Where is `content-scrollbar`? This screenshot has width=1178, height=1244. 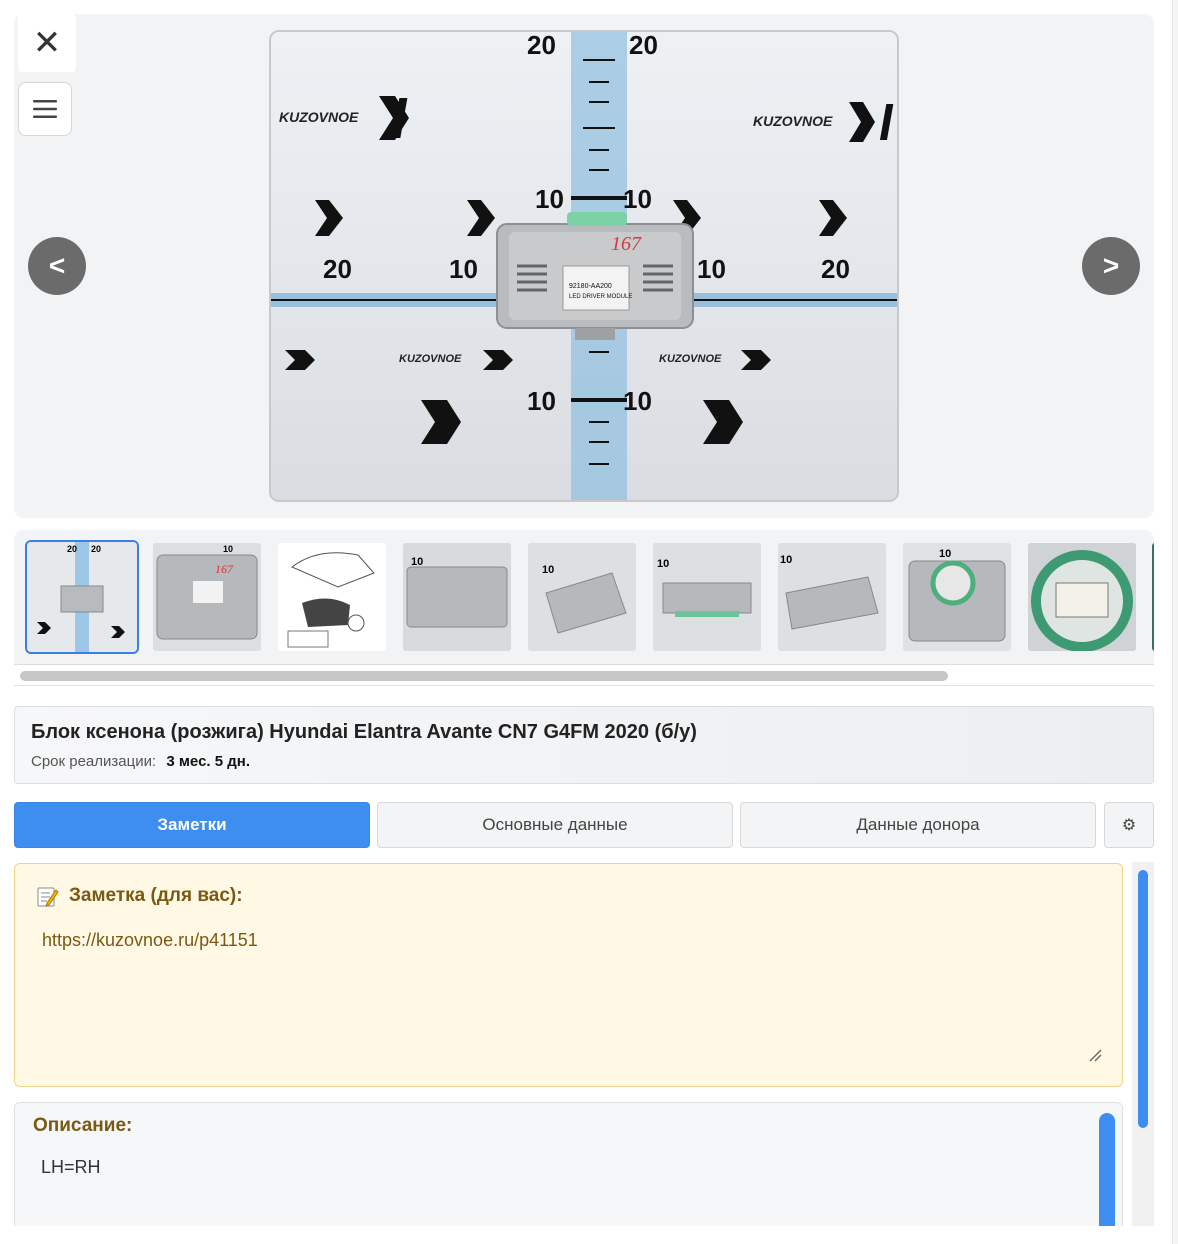 content-scrollbar is located at coordinates (1143, 1045).